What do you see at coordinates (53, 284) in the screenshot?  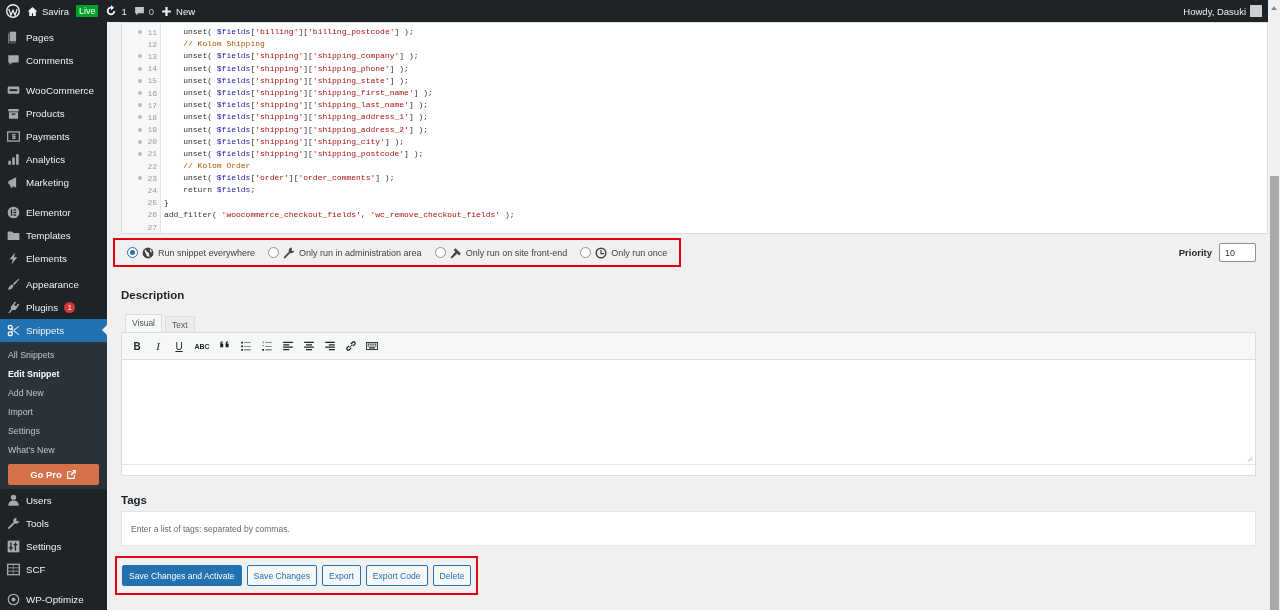 I see `sidebar-menu-item: Appearance` at bounding box center [53, 284].